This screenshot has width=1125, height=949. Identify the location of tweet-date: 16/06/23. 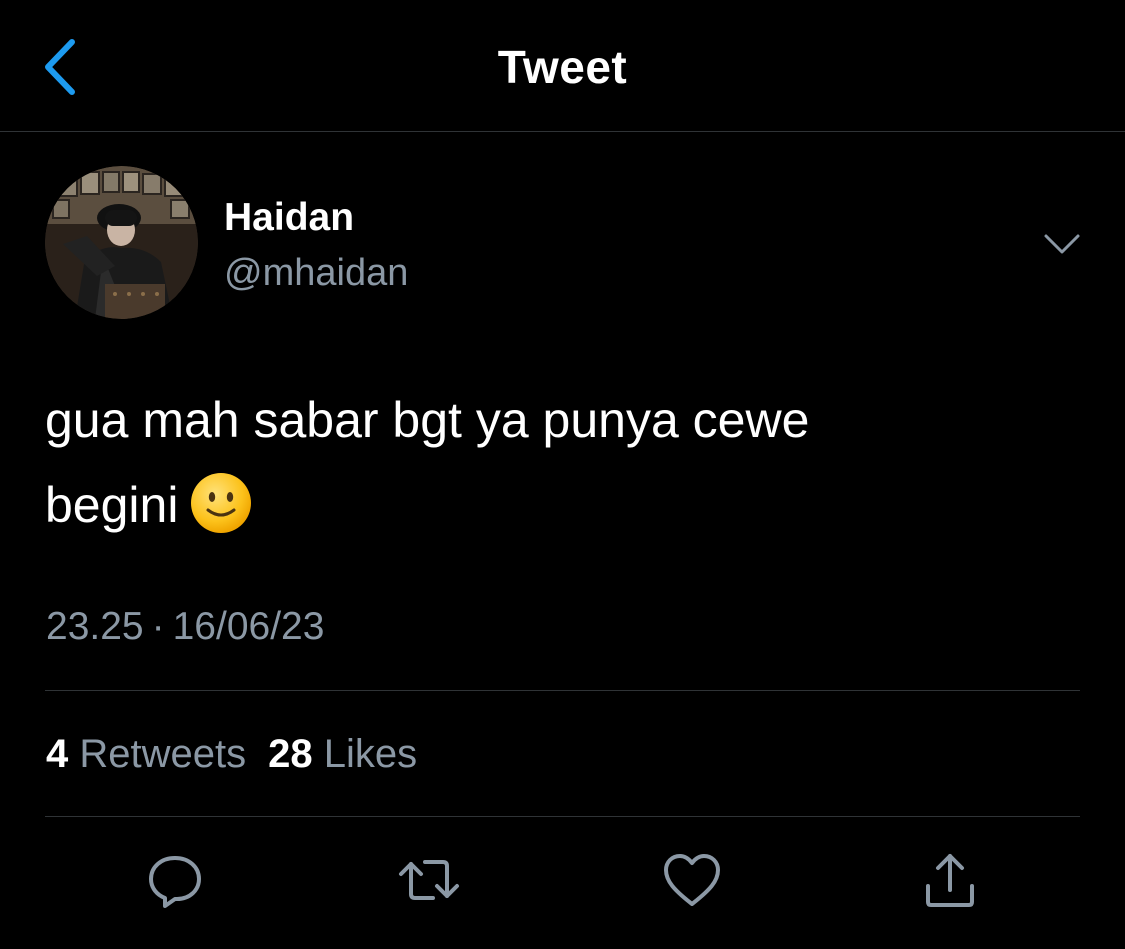
(248, 626).